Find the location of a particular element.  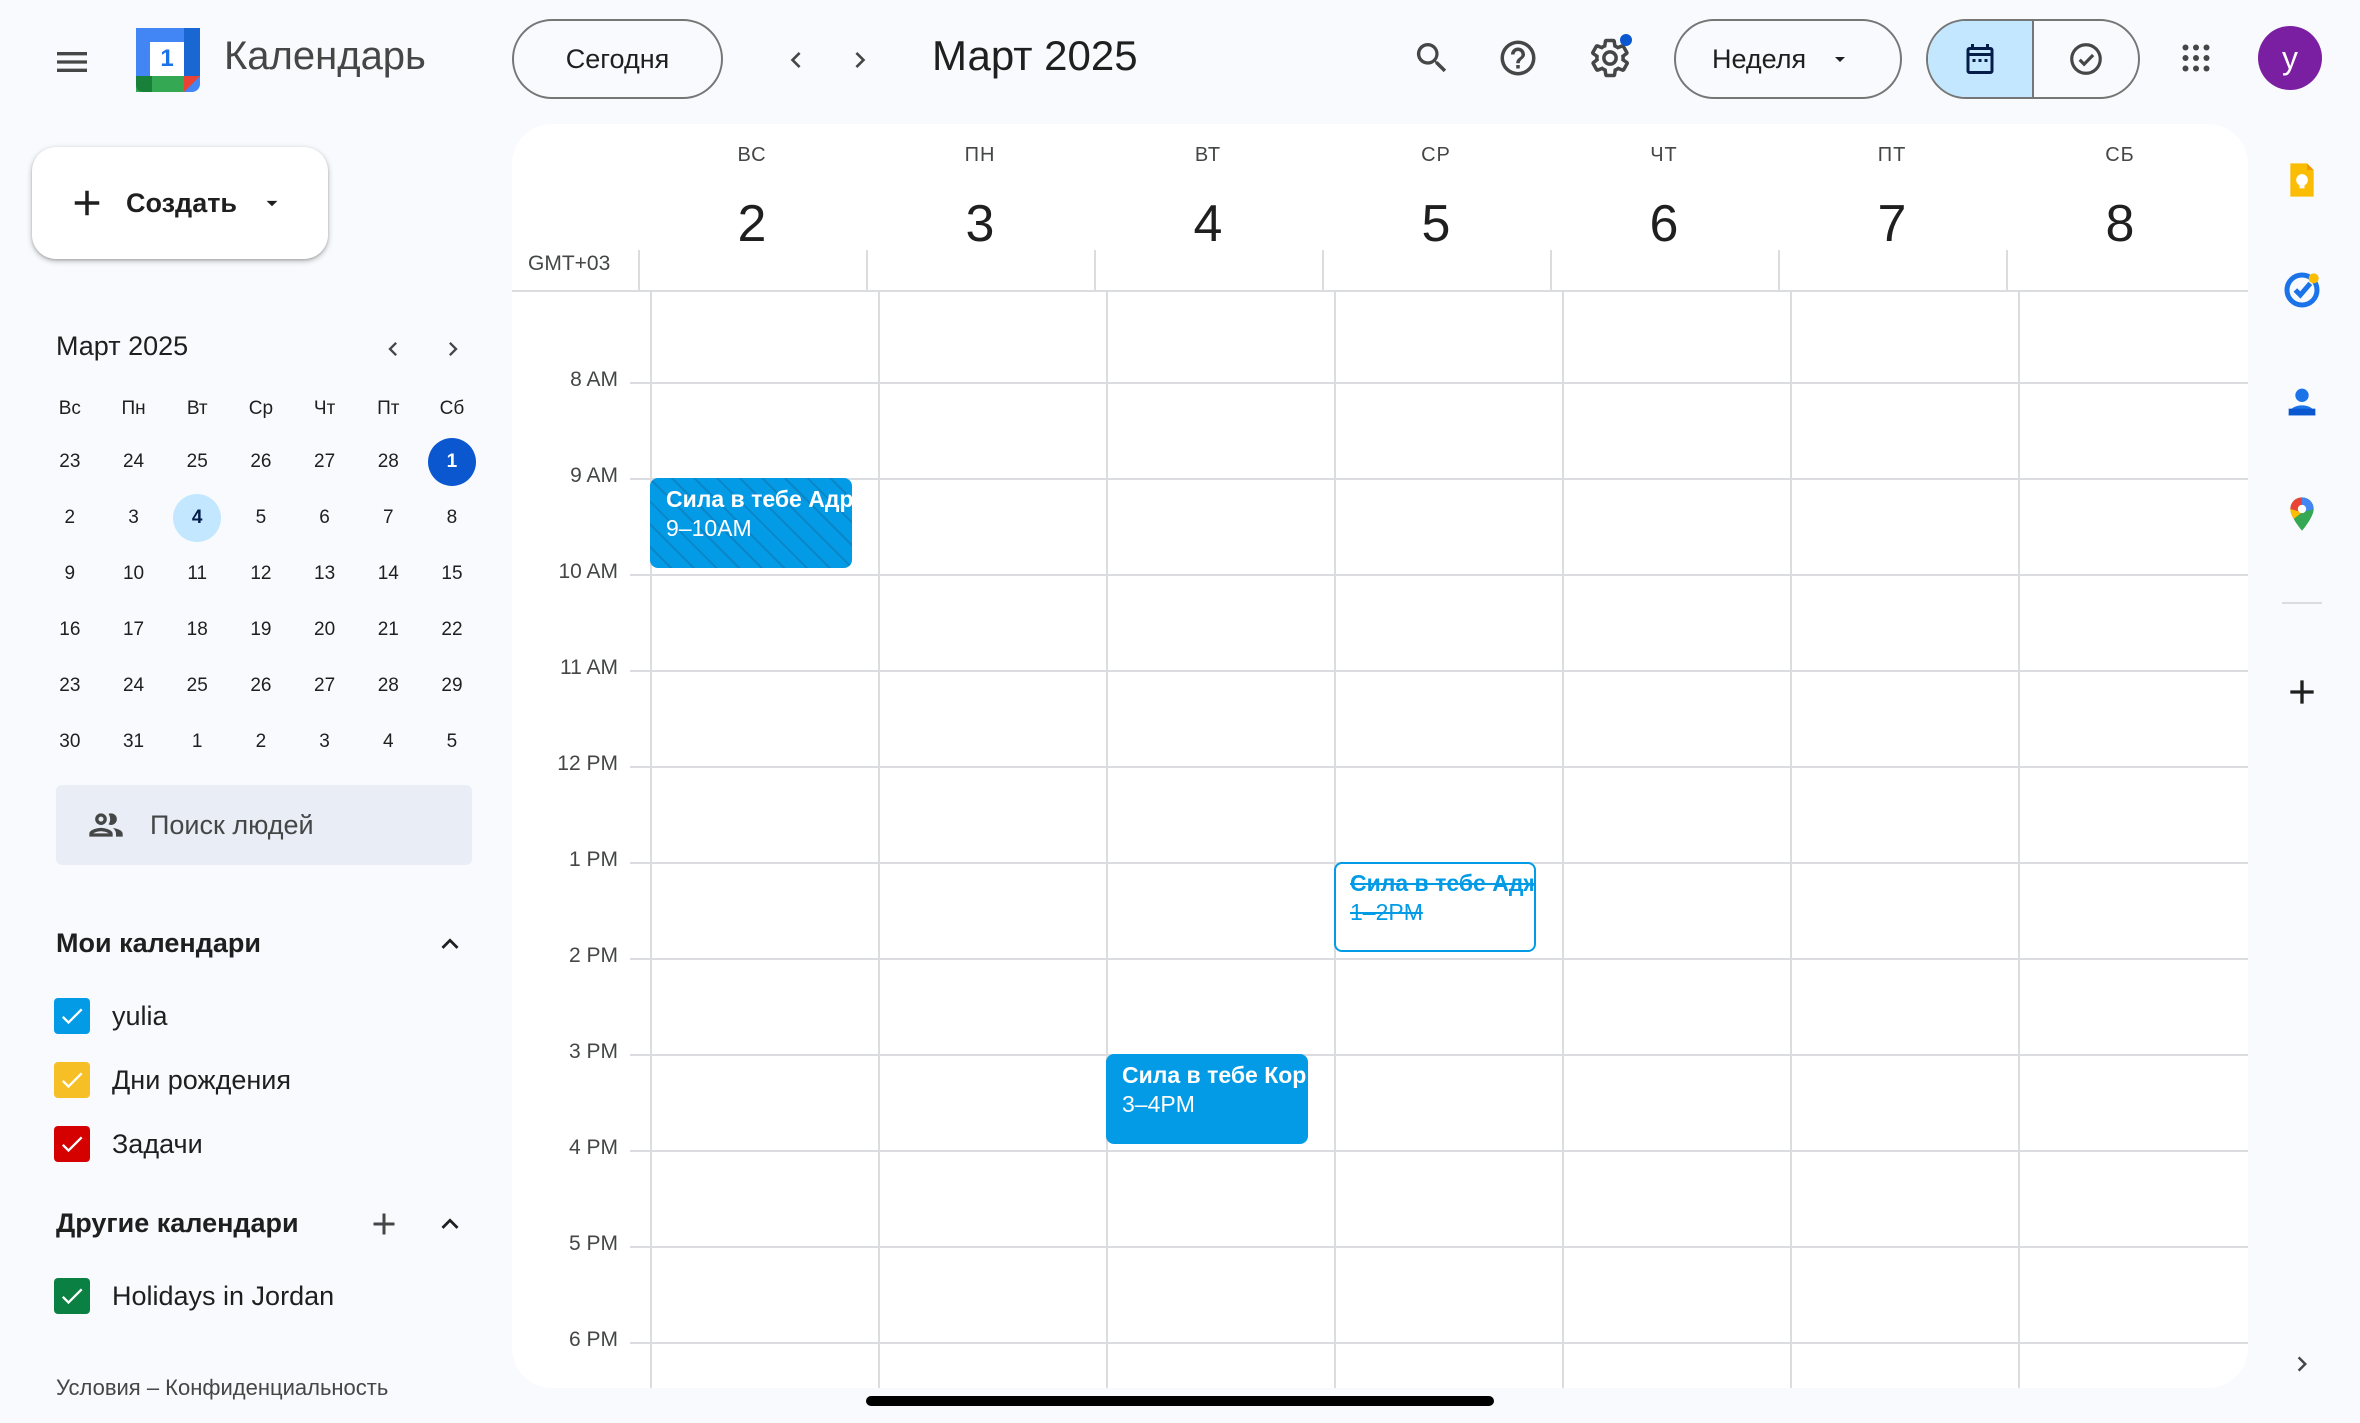

today-button: Сегодня is located at coordinates (617, 59).